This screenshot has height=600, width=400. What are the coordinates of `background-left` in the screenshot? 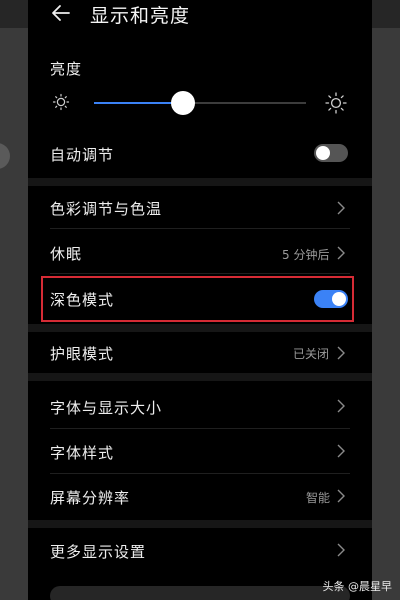 It's located at (14, 300).